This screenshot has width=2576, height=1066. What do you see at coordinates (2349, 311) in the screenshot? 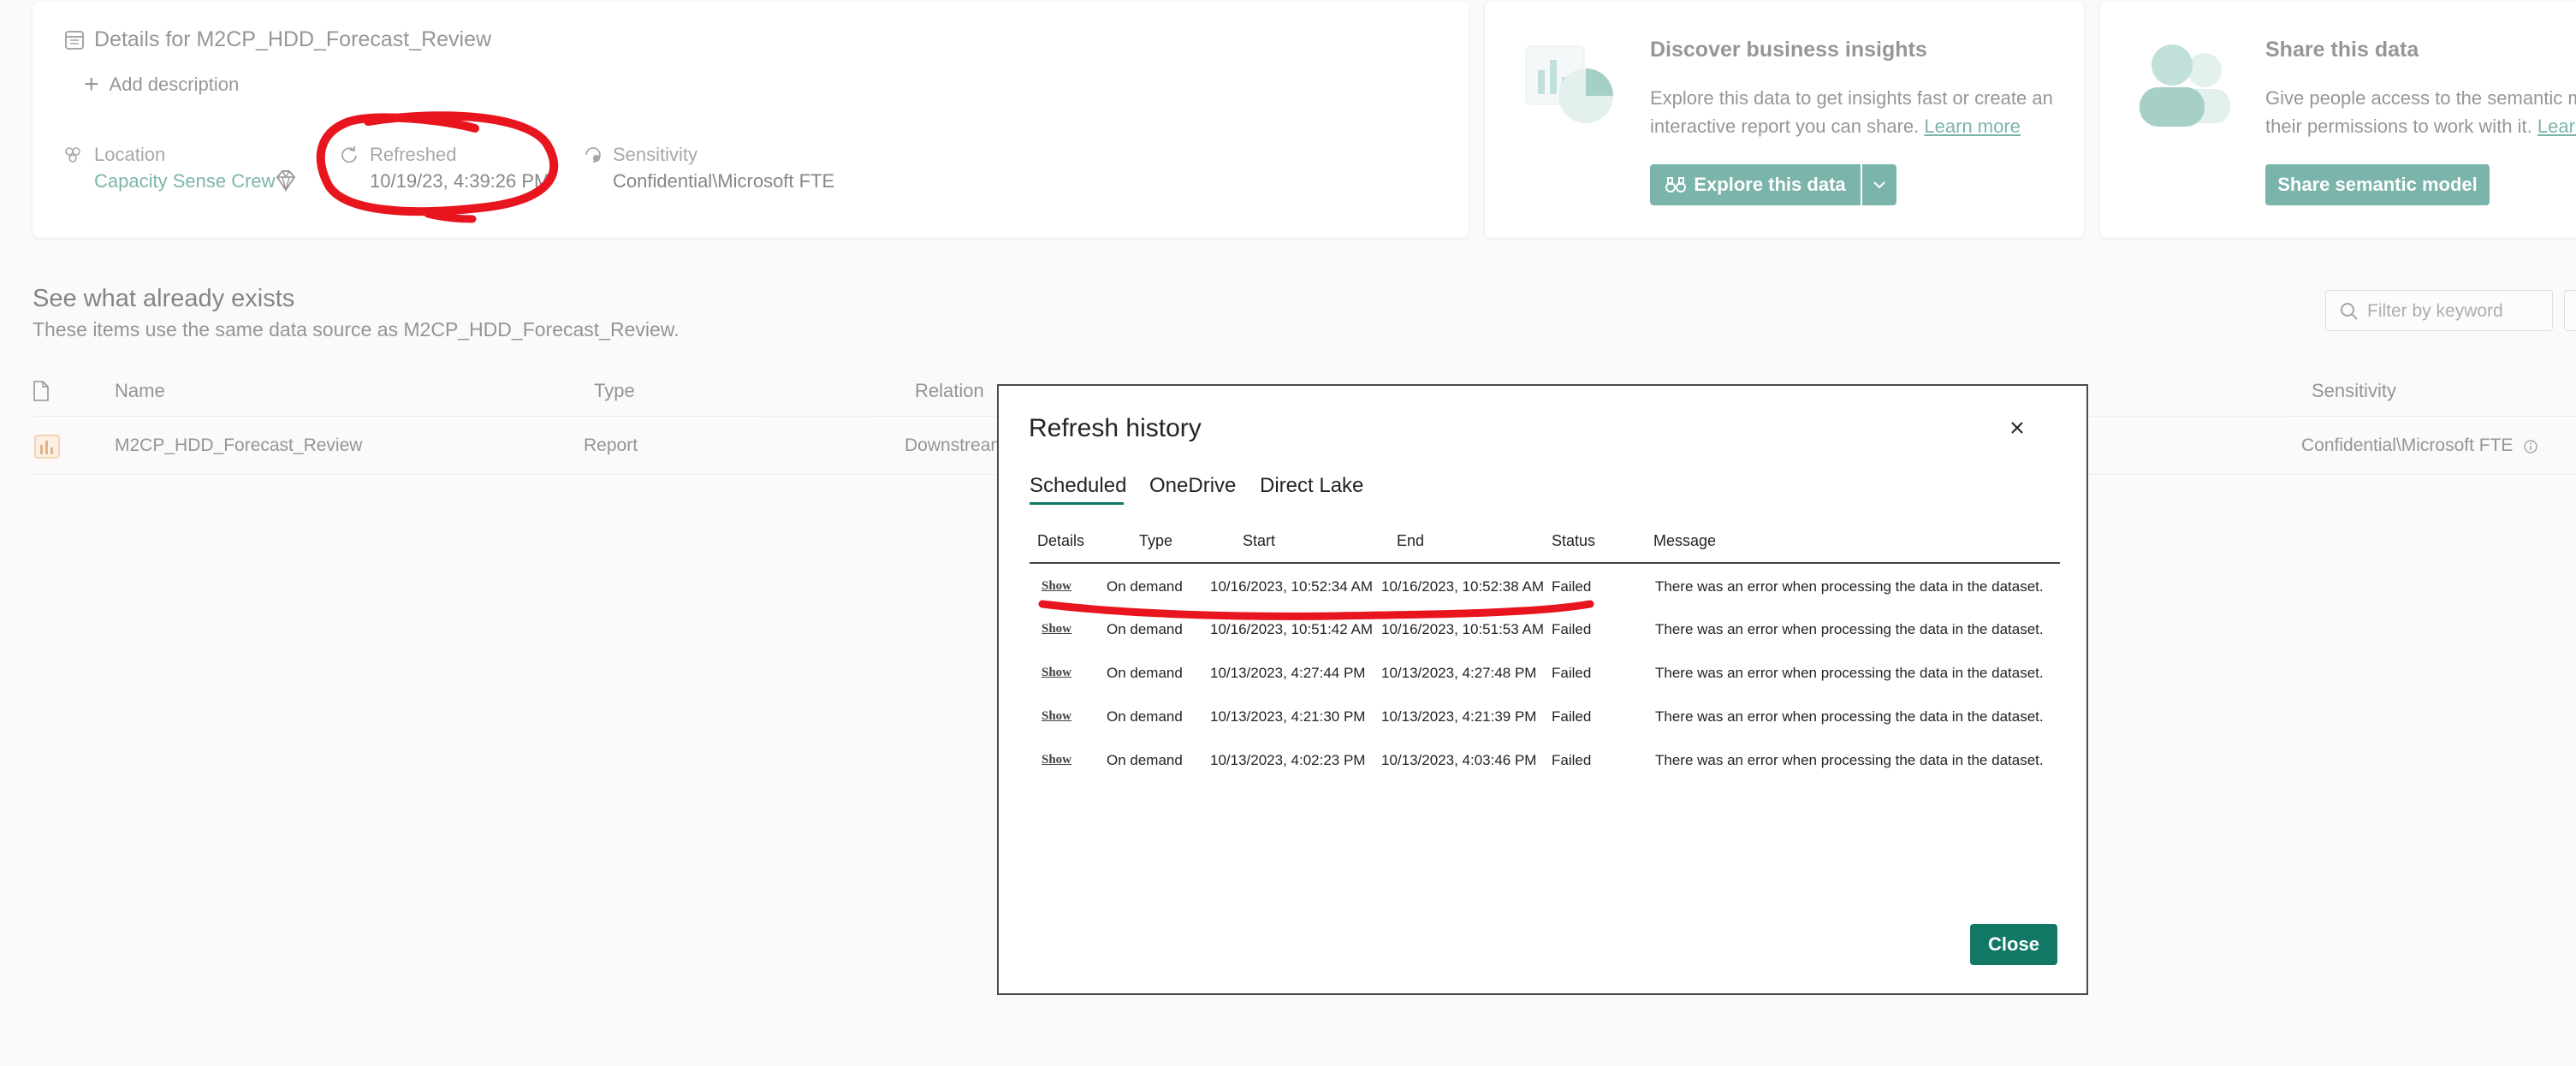
I see `search-icon` at bounding box center [2349, 311].